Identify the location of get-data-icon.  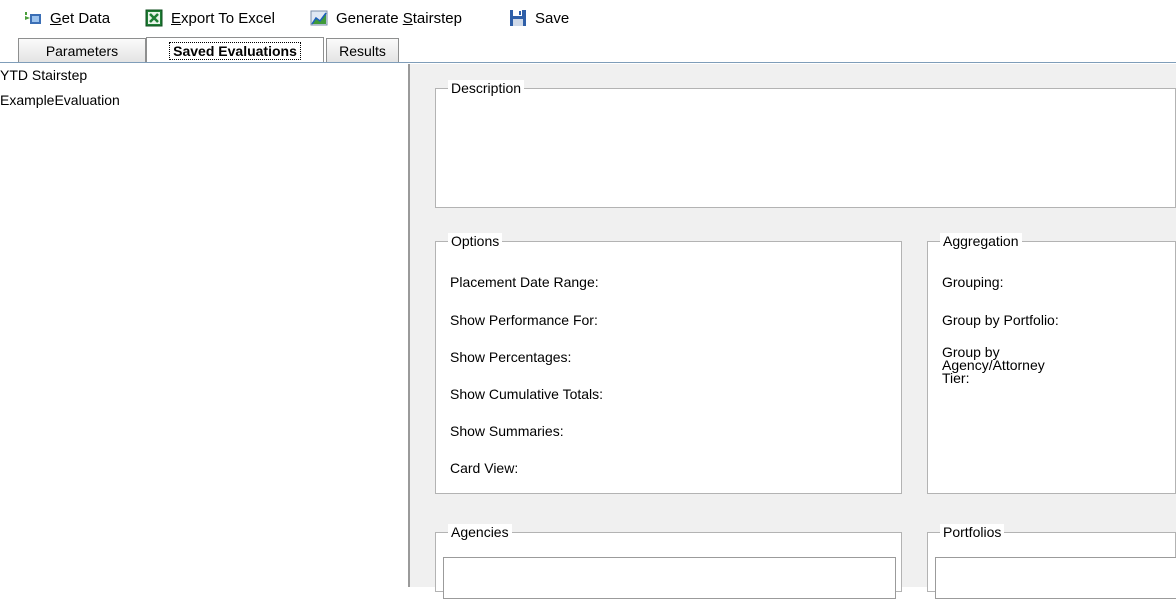
(33, 18).